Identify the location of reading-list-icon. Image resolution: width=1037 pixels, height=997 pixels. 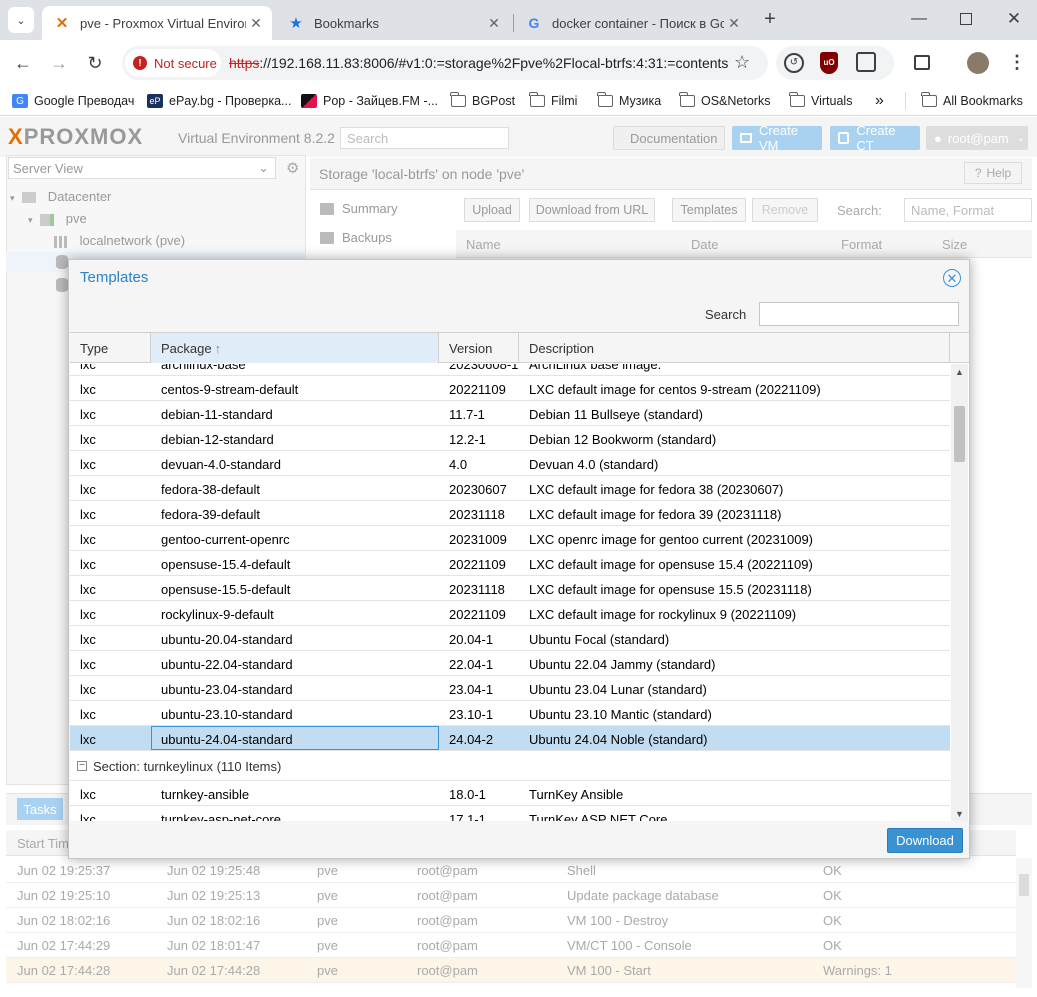
(922, 62).